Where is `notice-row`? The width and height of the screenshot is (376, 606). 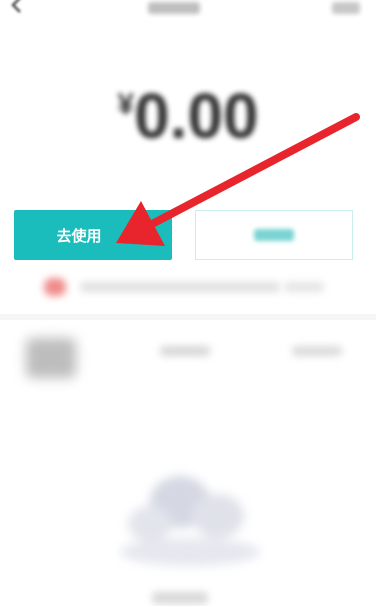
notice-row is located at coordinates (190, 286).